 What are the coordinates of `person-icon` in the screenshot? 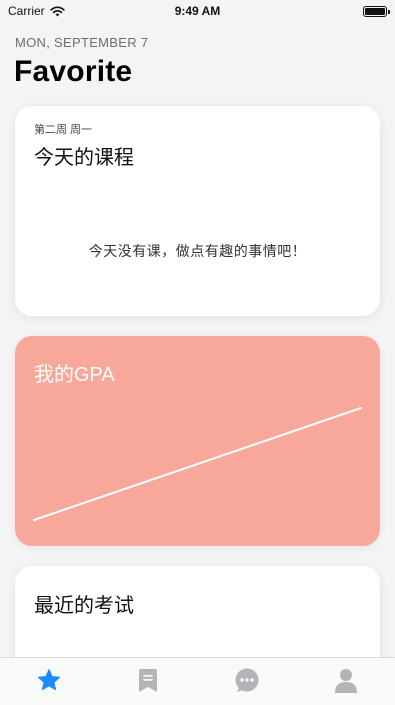 It's located at (345, 681).